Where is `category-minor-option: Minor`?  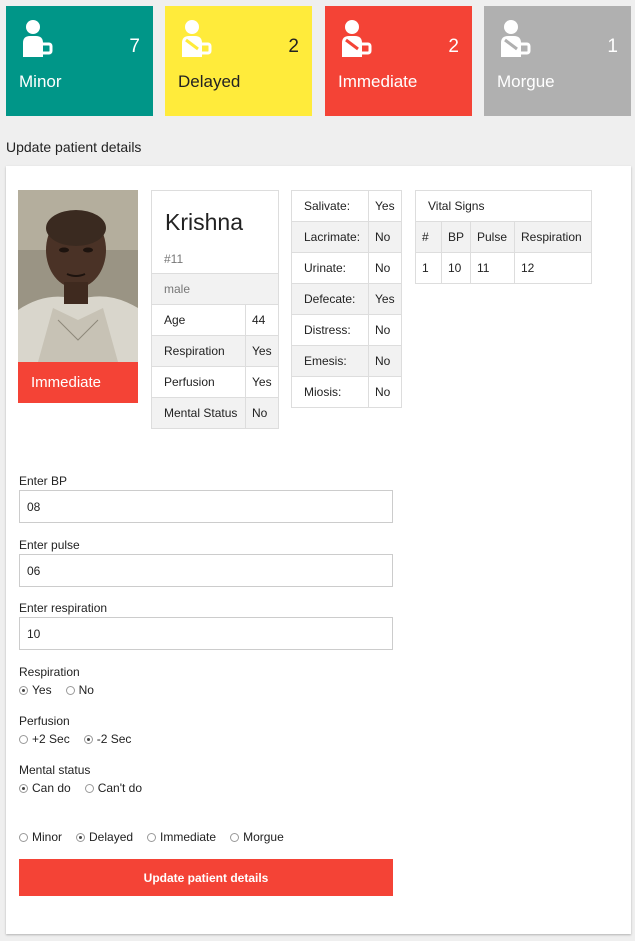
category-minor-option: Minor is located at coordinates (40, 837).